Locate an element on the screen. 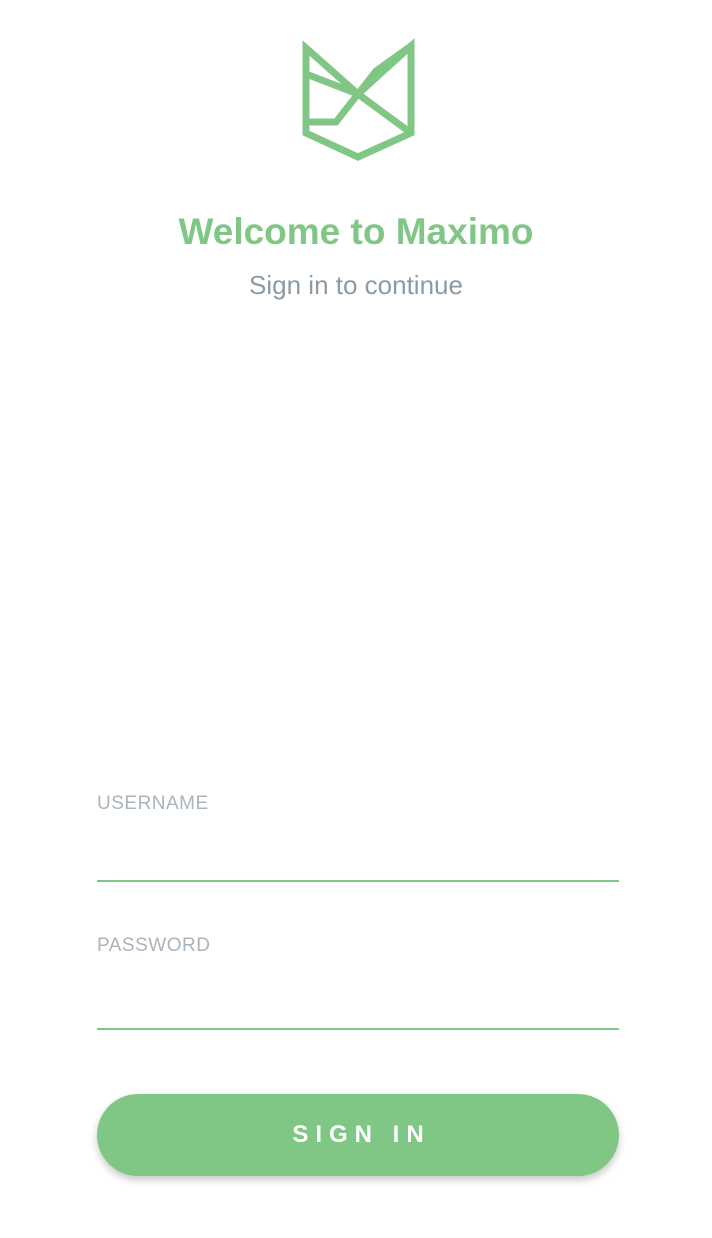 The image size is (712, 1238). sign-in-button: SIGN IN is located at coordinates (358, 1135).